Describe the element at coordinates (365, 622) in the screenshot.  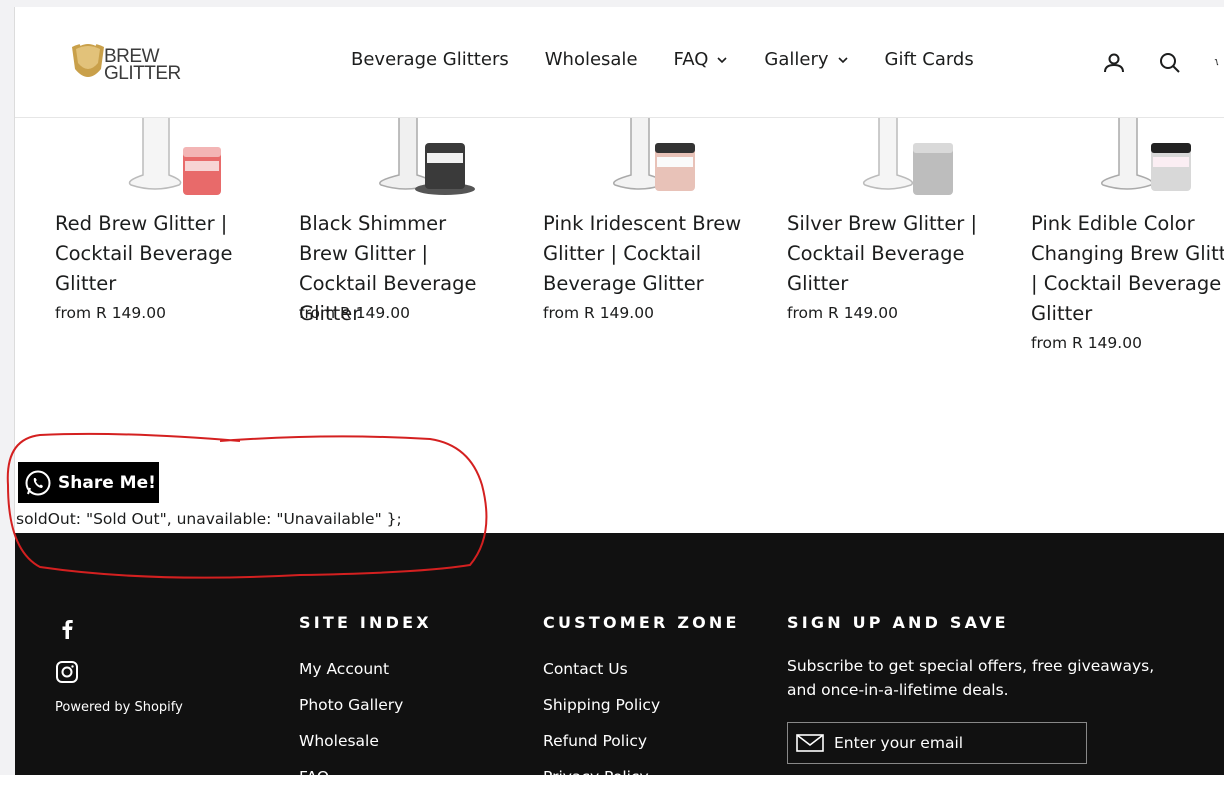
I see `site-index-title: SITE INDEX` at that location.